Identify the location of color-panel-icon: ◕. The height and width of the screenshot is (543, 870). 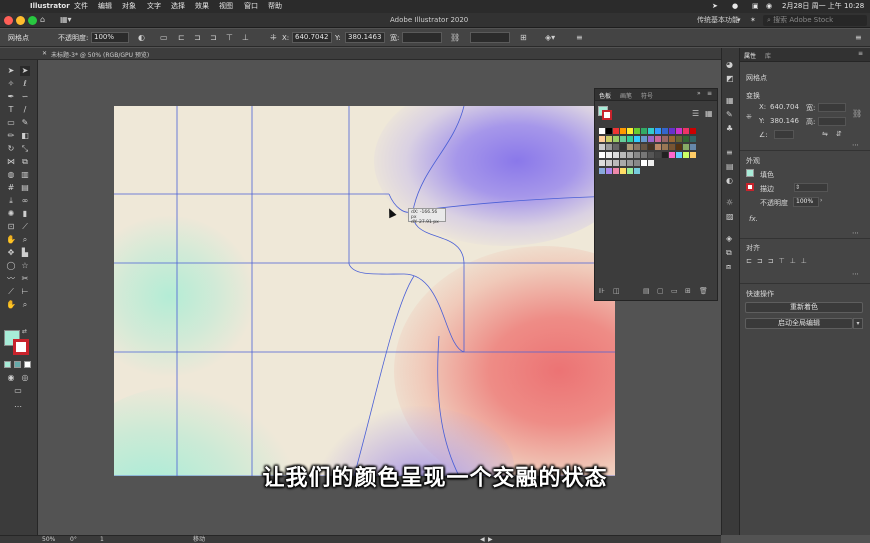
(729, 65).